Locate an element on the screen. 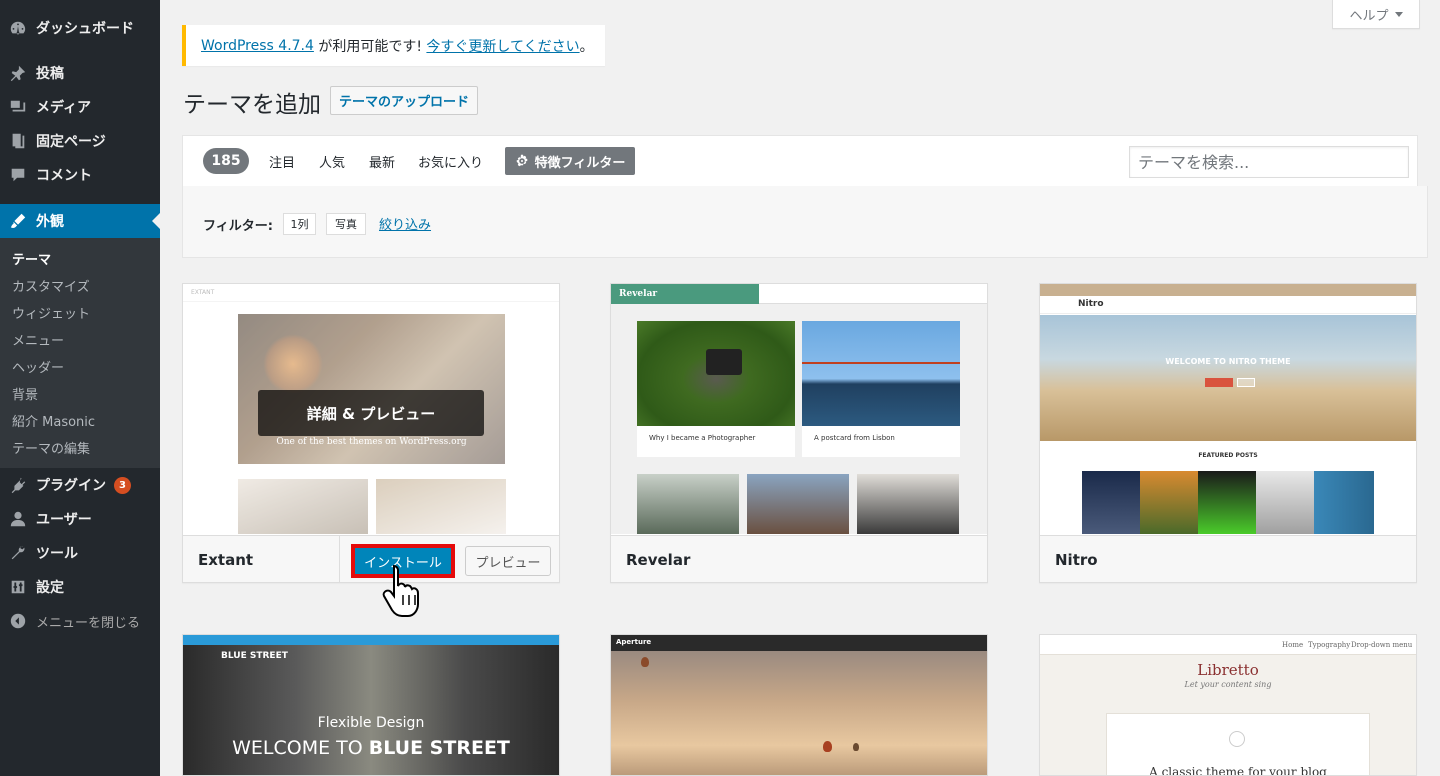 Image resolution: width=1440 pixels, height=776 pixels. menu-users: ユーザー is located at coordinates (80, 519).